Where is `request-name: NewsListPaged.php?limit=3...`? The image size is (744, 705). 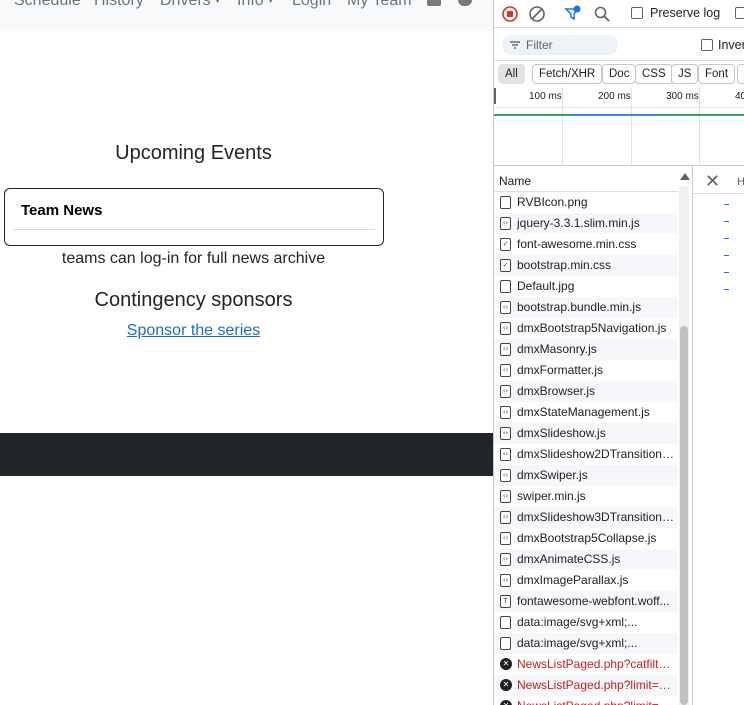
request-name: NewsListPaged.php?limit=3... is located at coordinates (596, 685).